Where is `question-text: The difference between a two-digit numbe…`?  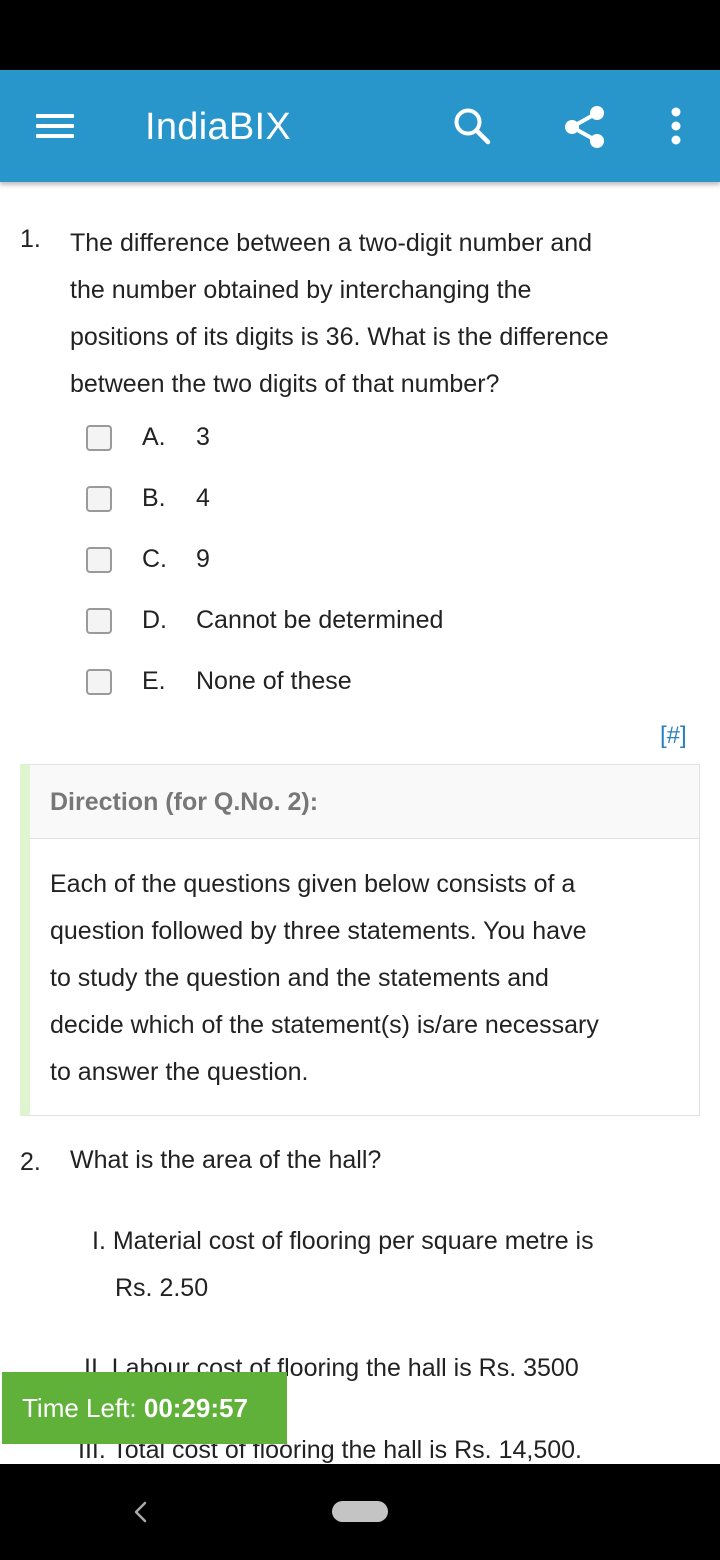 question-text: The difference between a two-digit numbe… is located at coordinates (382, 314).